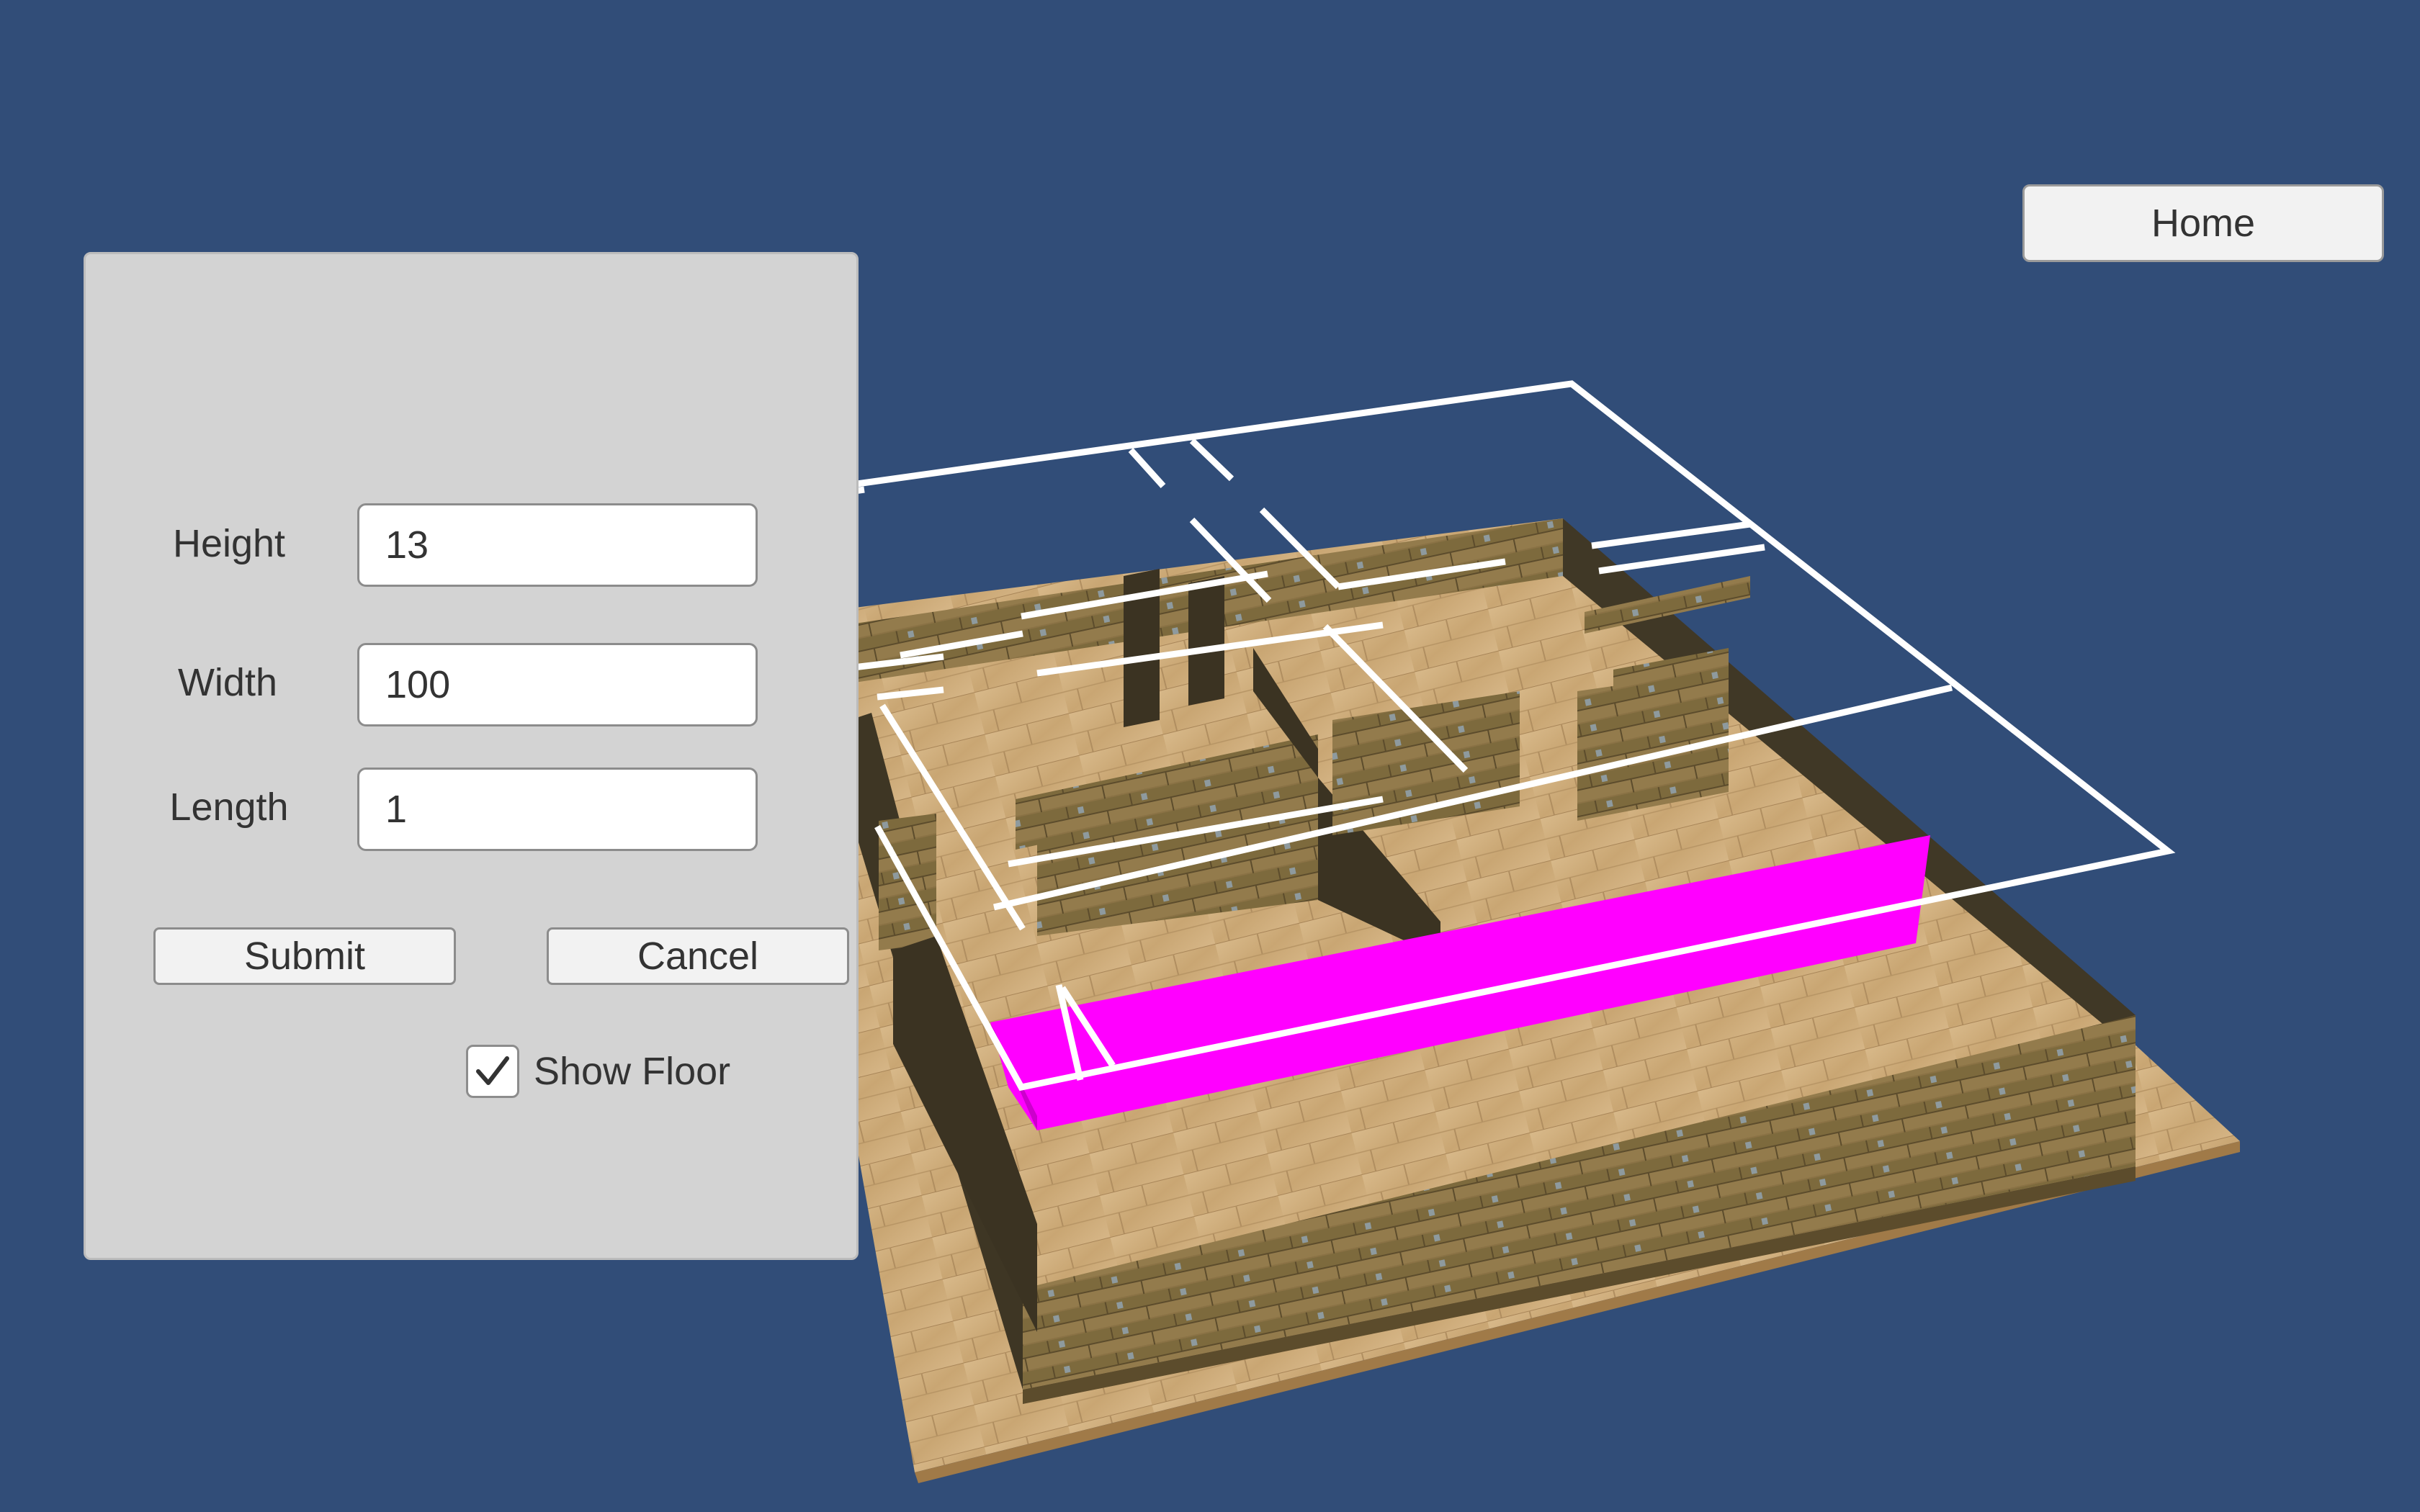 This screenshot has width=2420, height=1512. I want to click on home-button: Home, so click(2203, 223).